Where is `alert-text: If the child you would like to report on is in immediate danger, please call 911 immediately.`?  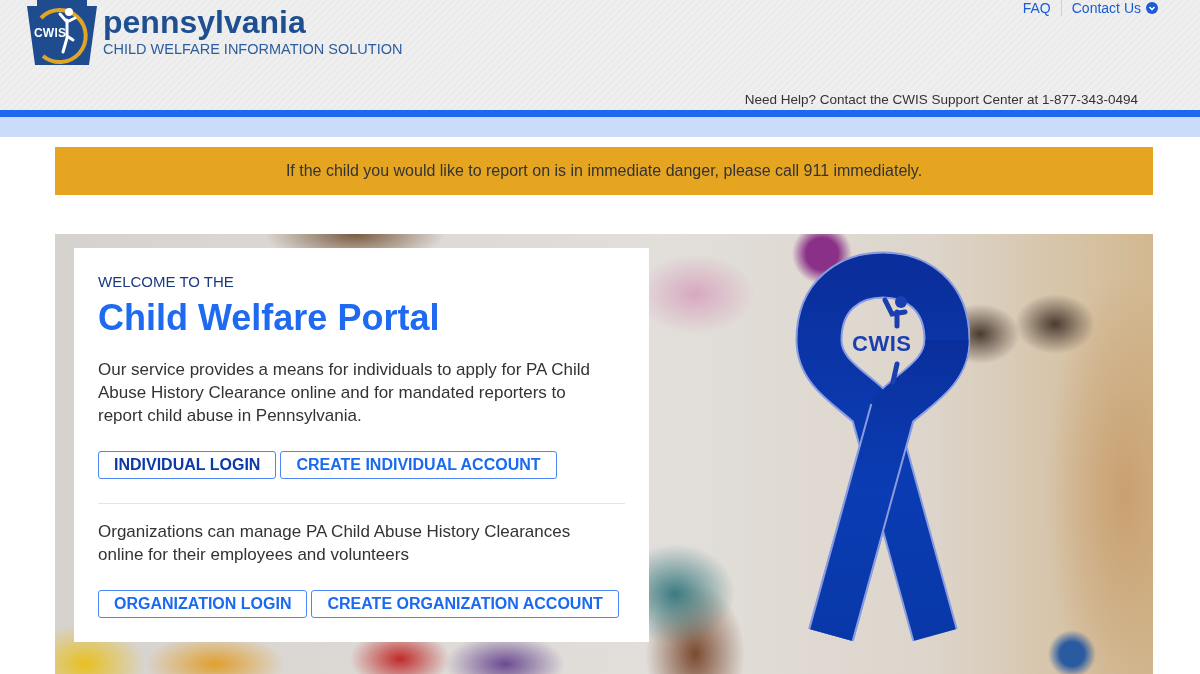 alert-text: If the child you would like to report on is in immediate danger, please call 911 immediately. is located at coordinates (604, 171).